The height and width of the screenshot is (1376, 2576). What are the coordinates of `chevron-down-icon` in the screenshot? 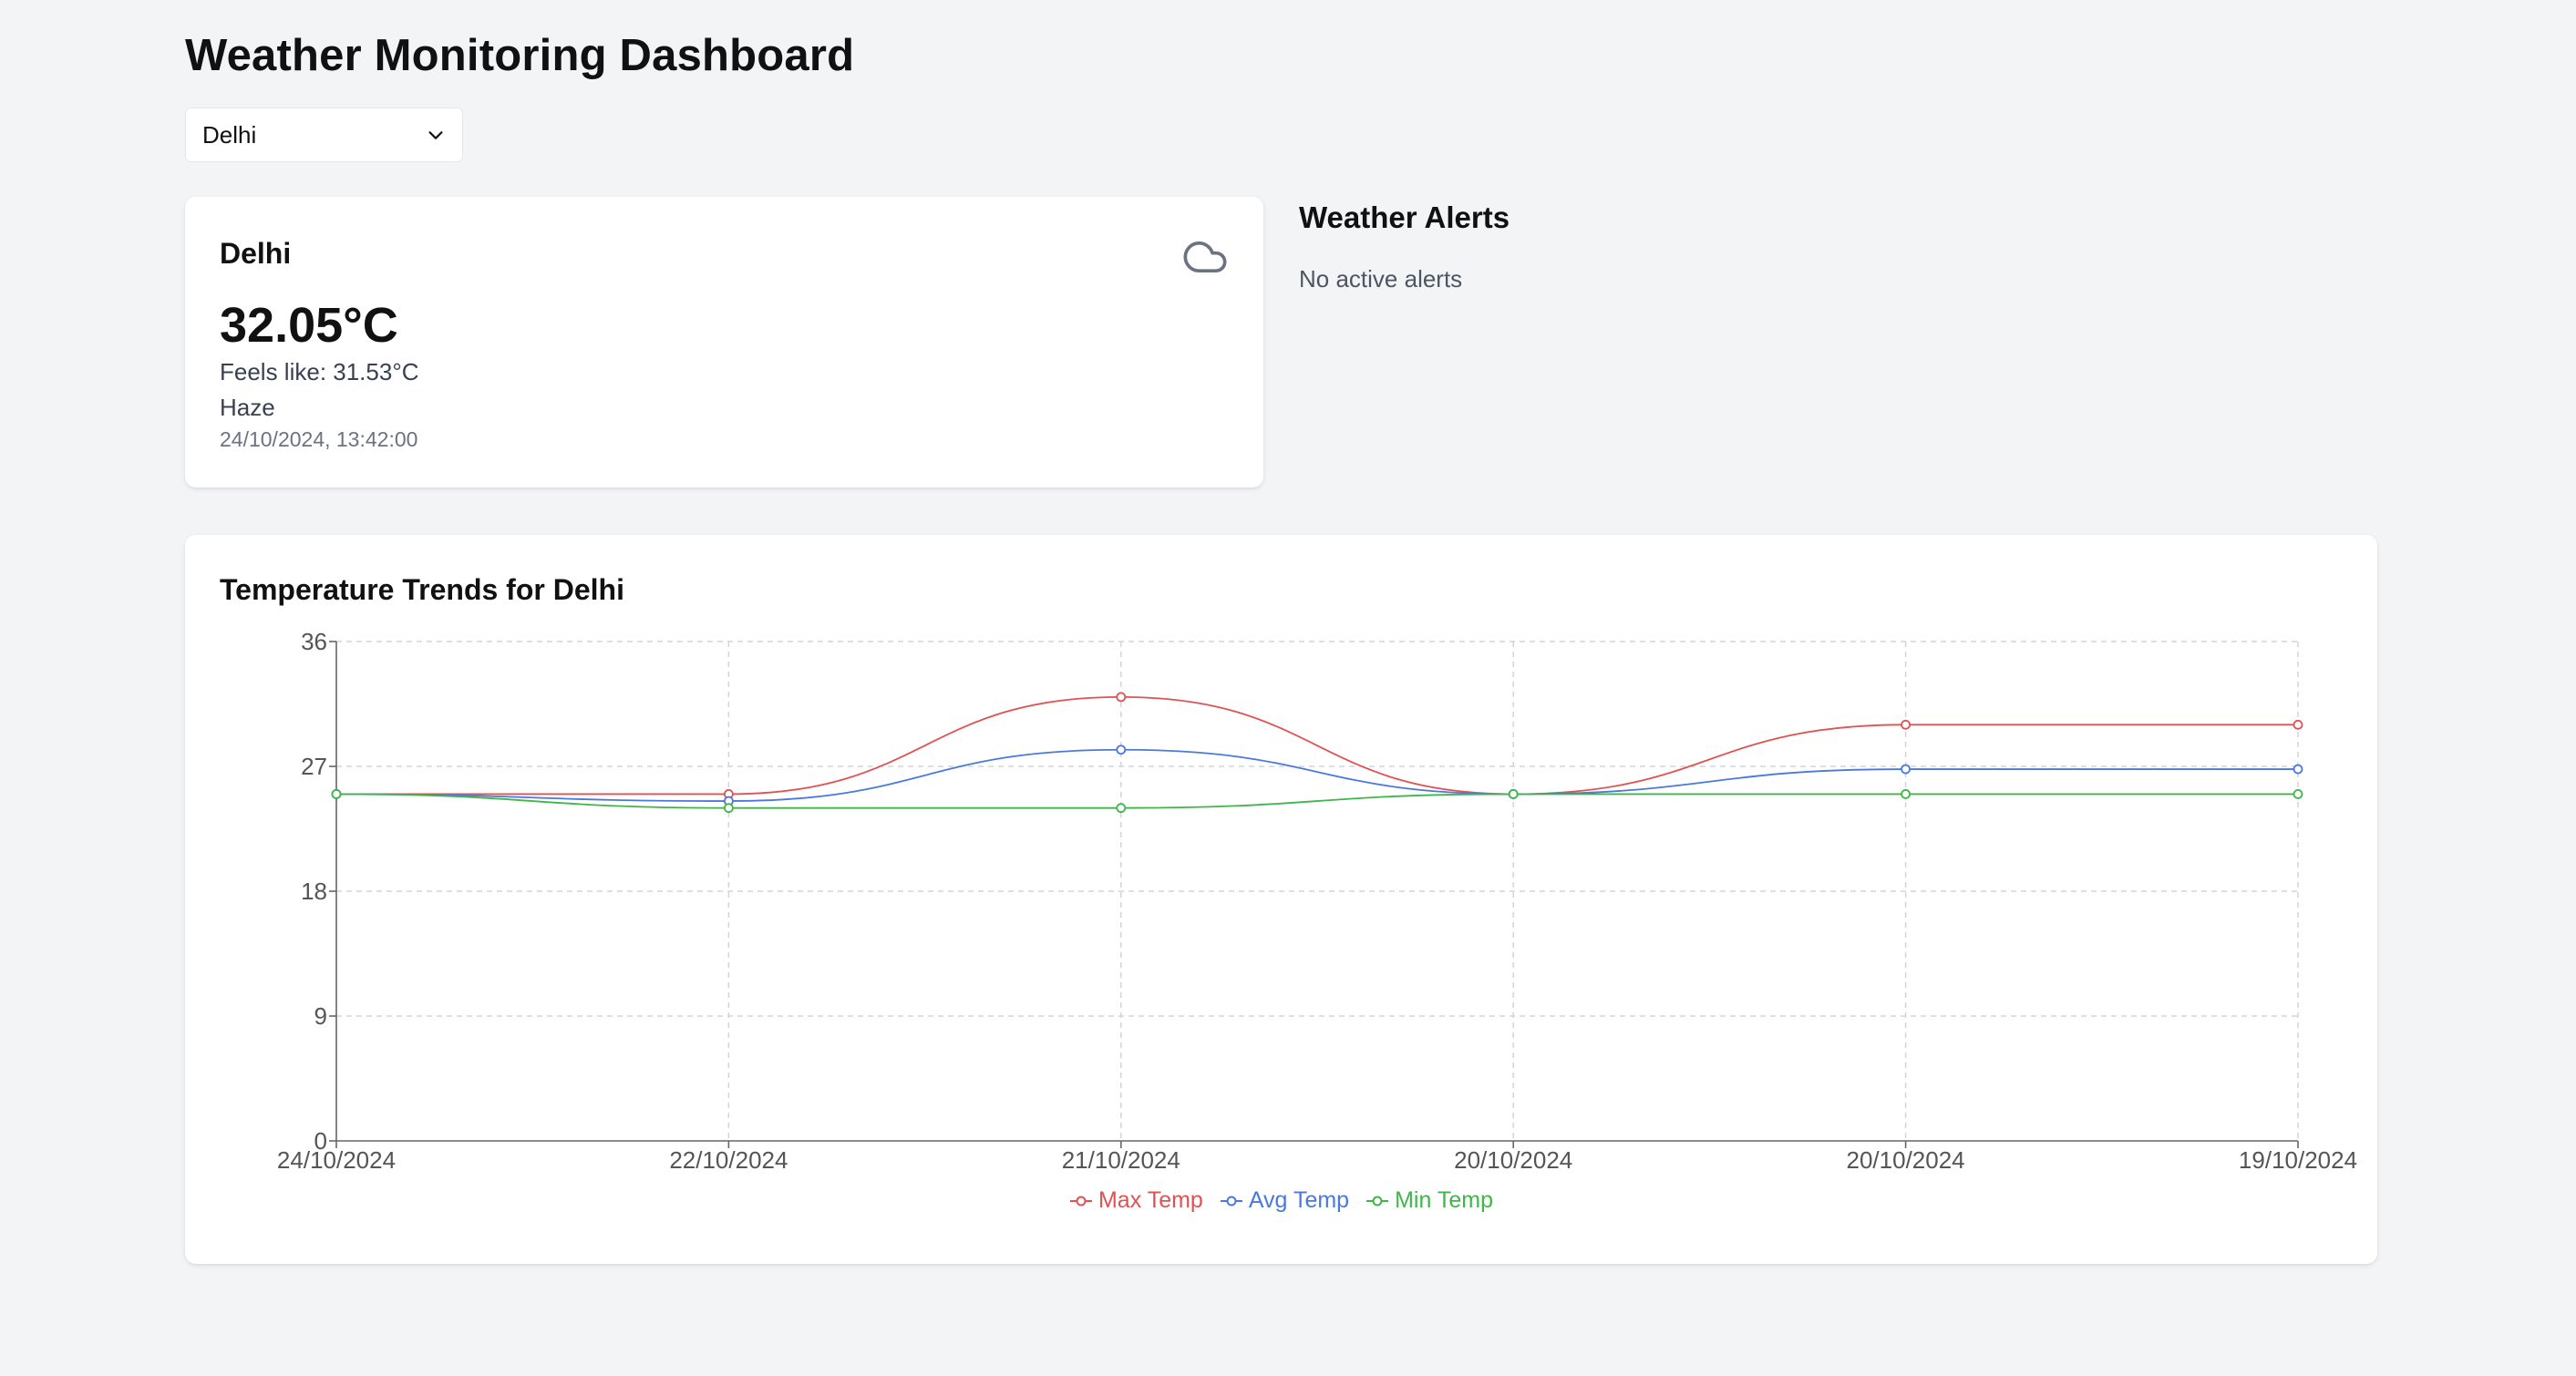 It's located at (435, 135).